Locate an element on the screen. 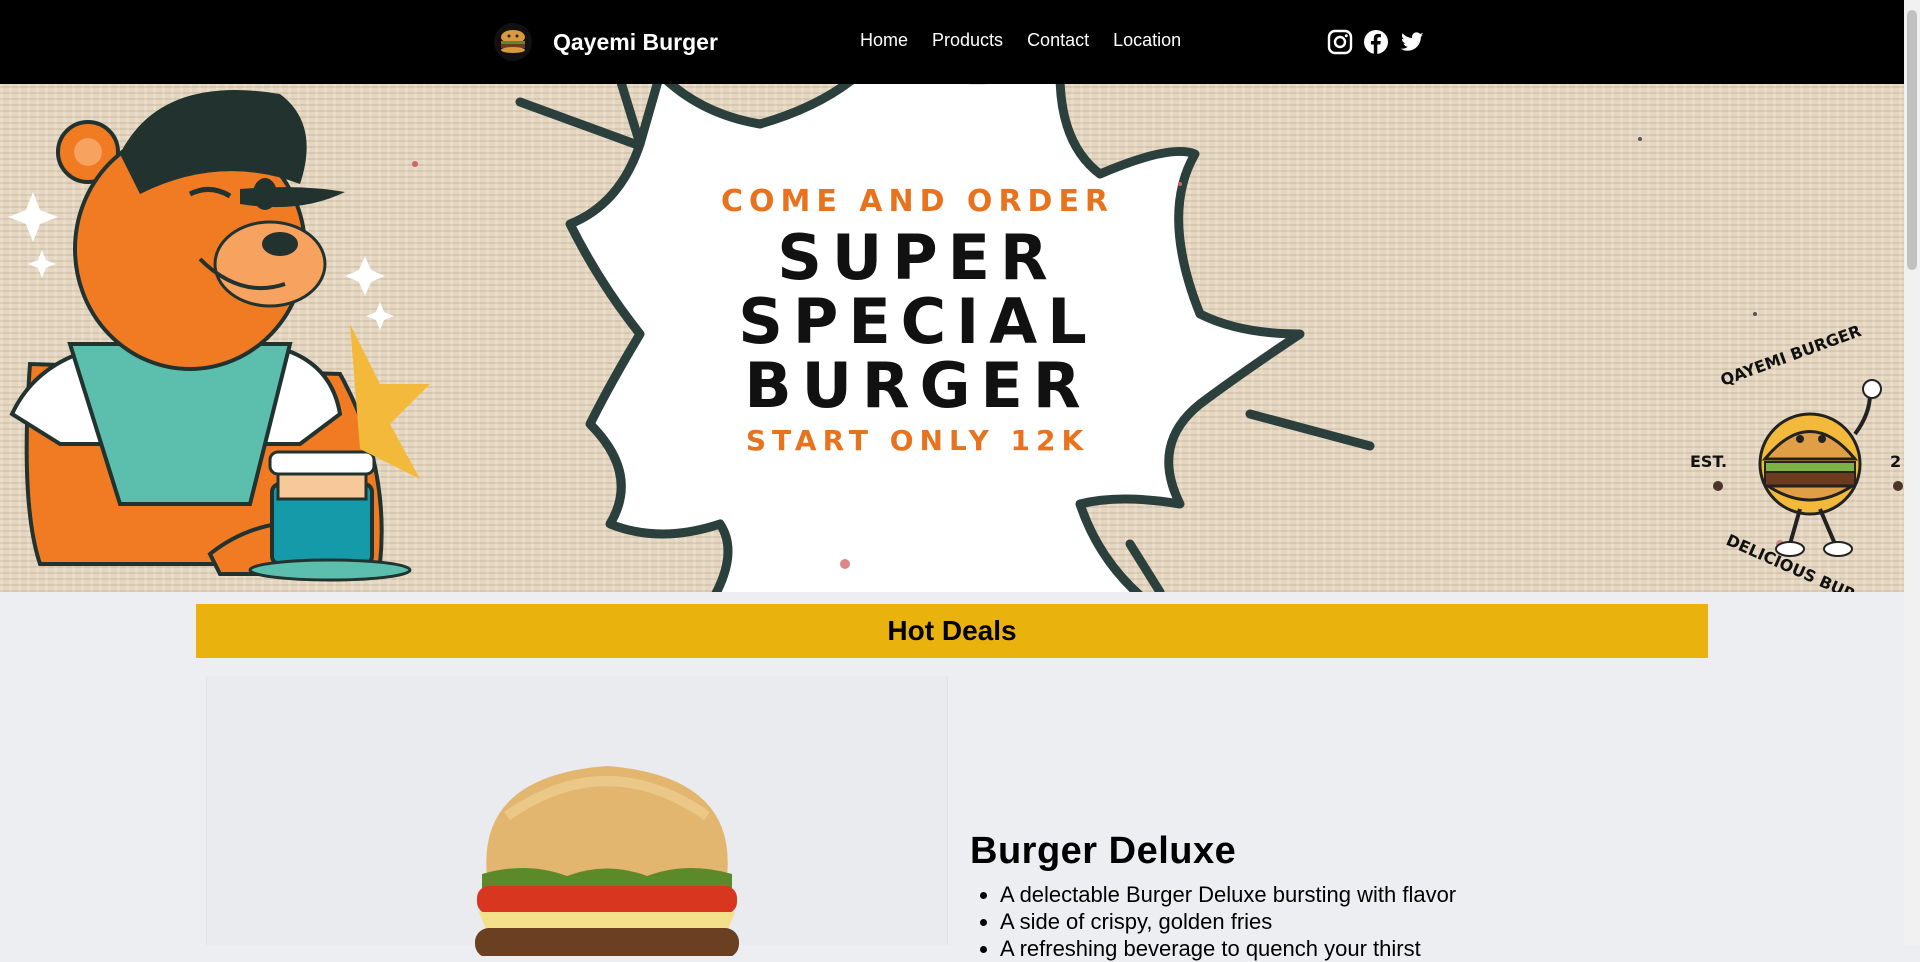 Image resolution: width=1920 pixels, height=962 pixels. nav-link-products: Products is located at coordinates (967, 40).